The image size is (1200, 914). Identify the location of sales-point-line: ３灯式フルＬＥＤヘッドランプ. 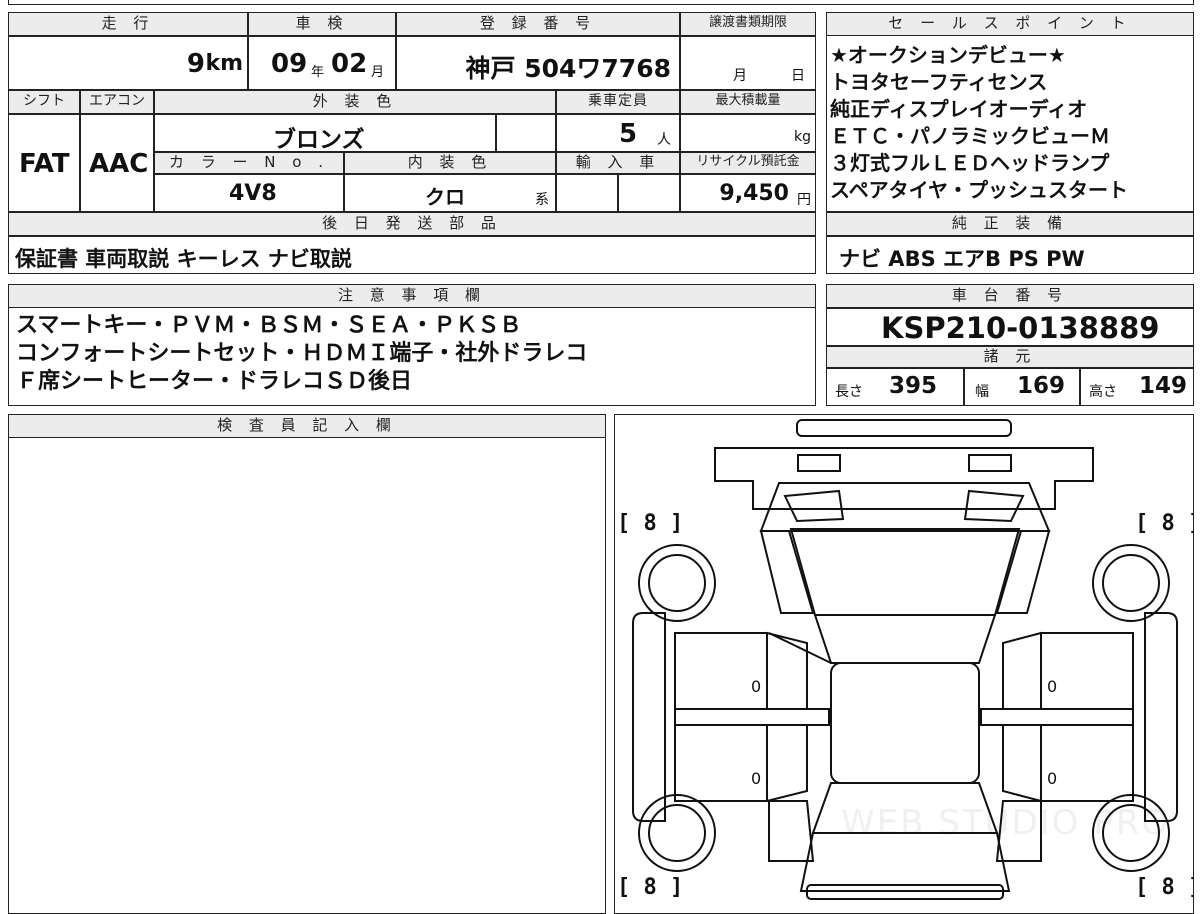
(970, 163).